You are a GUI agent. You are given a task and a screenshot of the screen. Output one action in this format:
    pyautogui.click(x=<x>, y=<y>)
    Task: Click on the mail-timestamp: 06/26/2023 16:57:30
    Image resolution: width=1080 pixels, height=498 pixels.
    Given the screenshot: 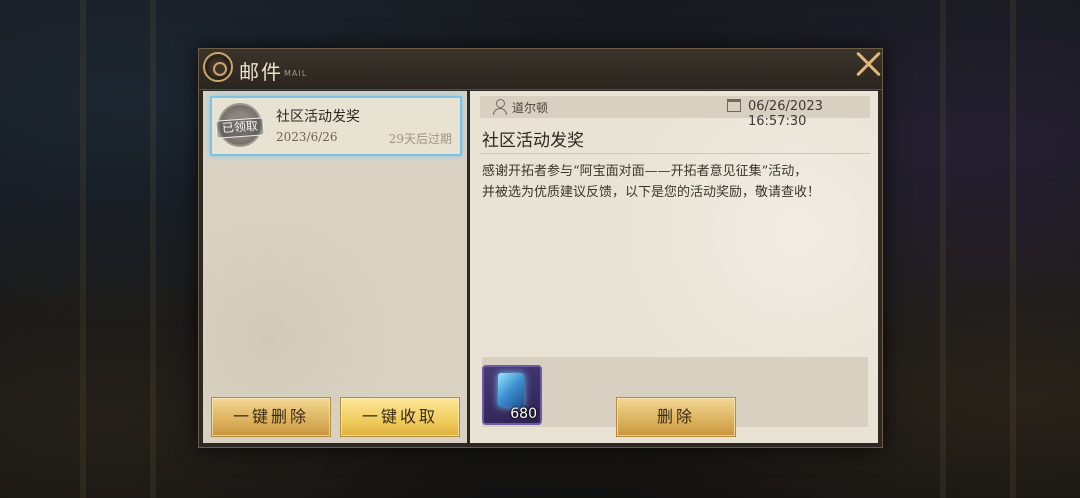 What is the action you would take?
    pyautogui.click(x=785, y=114)
    